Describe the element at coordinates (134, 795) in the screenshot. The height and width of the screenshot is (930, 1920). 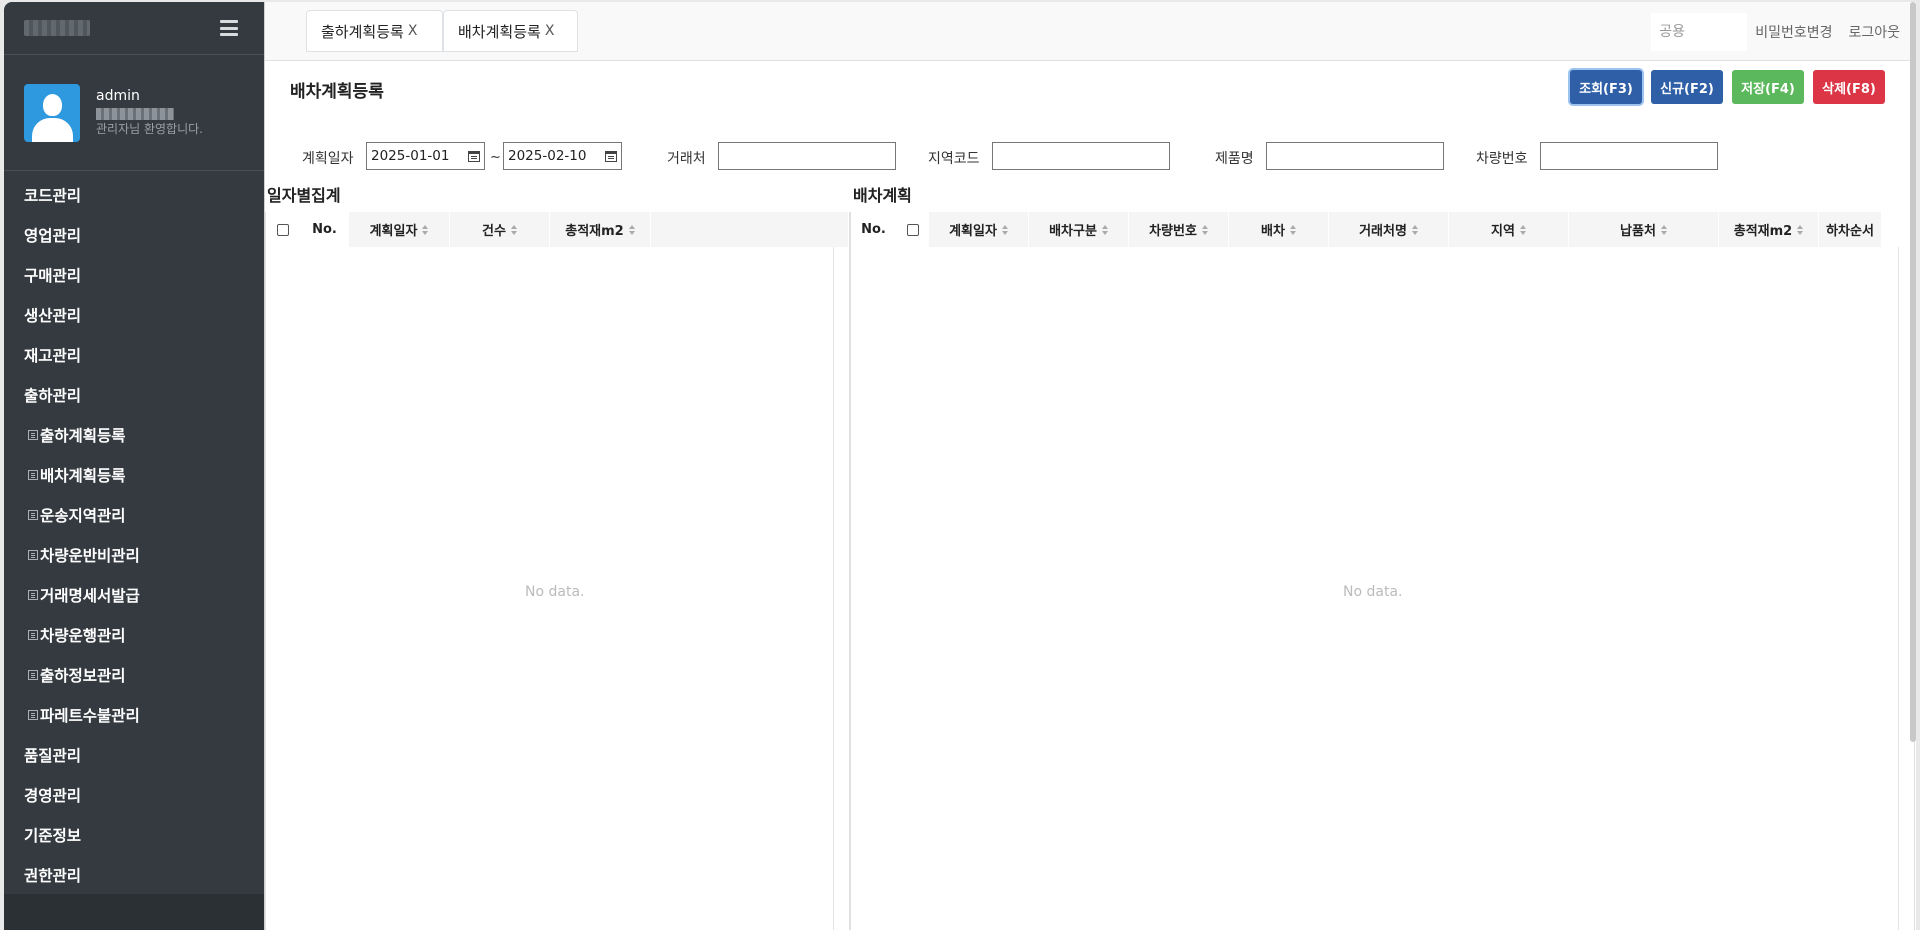
I see `sidebar-item: 경영관리` at that location.